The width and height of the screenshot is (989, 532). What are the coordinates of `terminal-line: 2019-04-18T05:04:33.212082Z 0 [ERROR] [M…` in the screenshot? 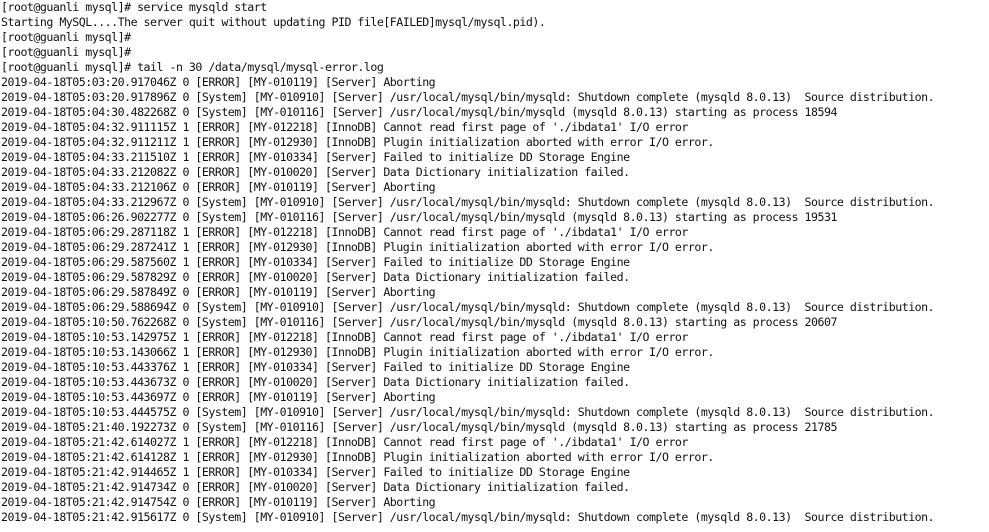 It's located at (315, 172).